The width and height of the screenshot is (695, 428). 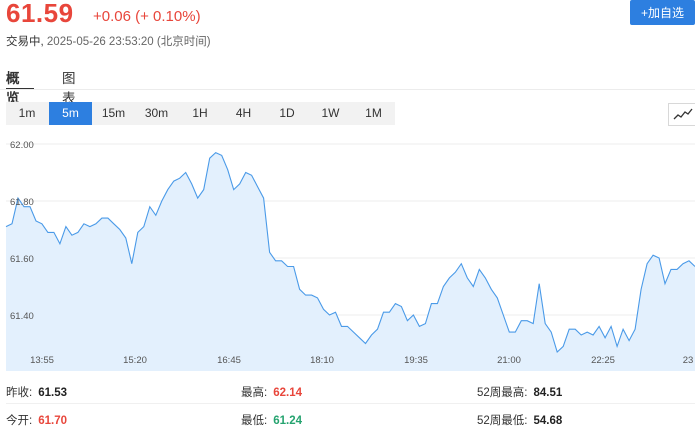 I want to click on stat-52w-low-label: 52周最低:, so click(x=502, y=421).